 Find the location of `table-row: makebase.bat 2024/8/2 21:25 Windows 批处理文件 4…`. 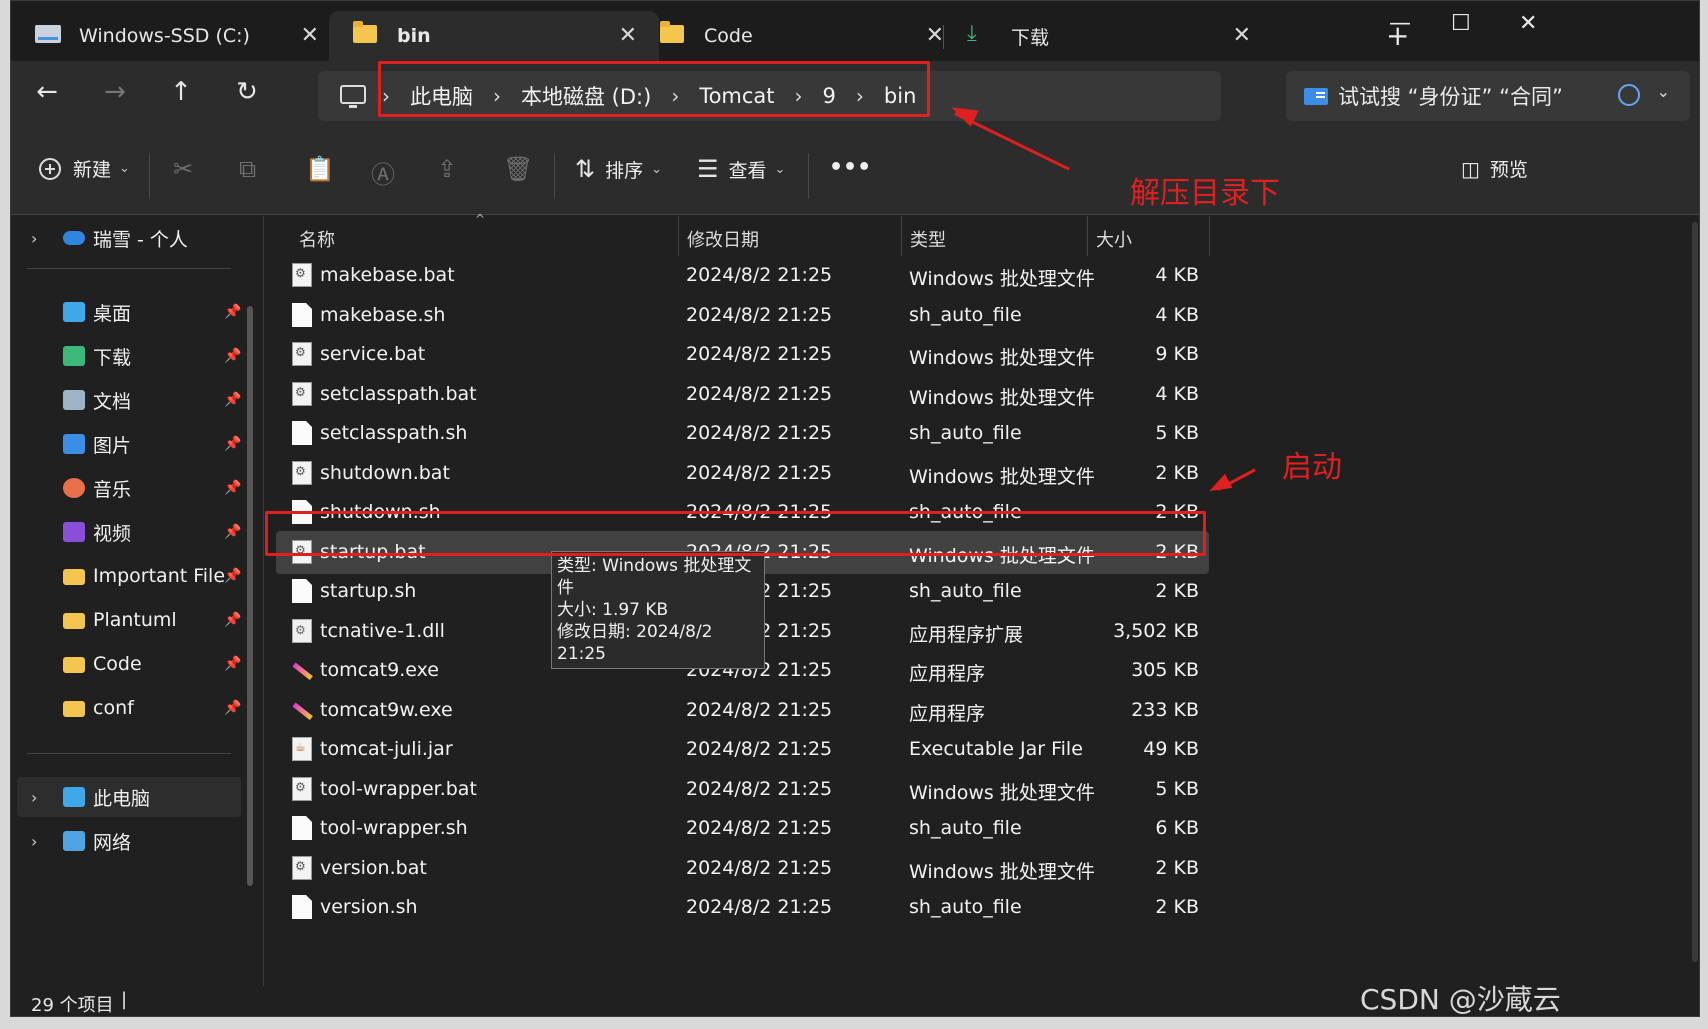

table-row: makebase.bat 2024/8/2 21:25 Windows 批处理文件 4… is located at coordinates (736, 275).